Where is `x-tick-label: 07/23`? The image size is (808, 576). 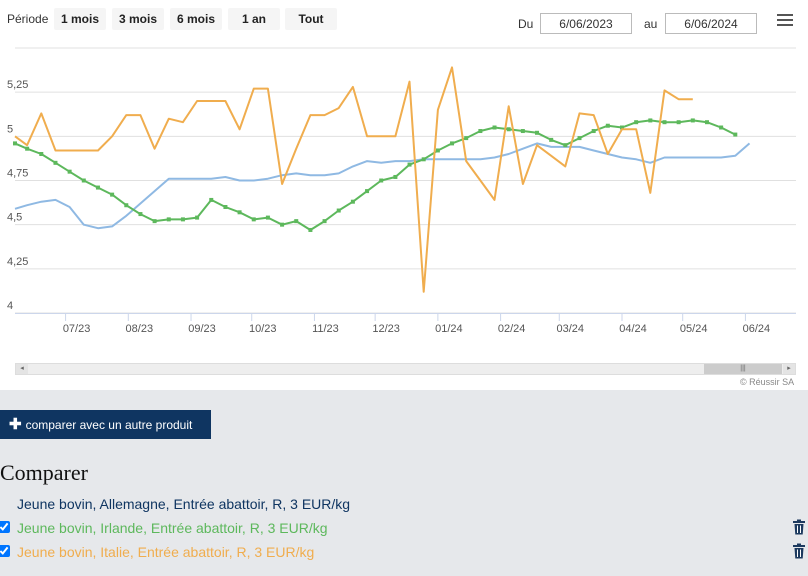 x-tick-label: 07/23 is located at coordinates (77, 329).